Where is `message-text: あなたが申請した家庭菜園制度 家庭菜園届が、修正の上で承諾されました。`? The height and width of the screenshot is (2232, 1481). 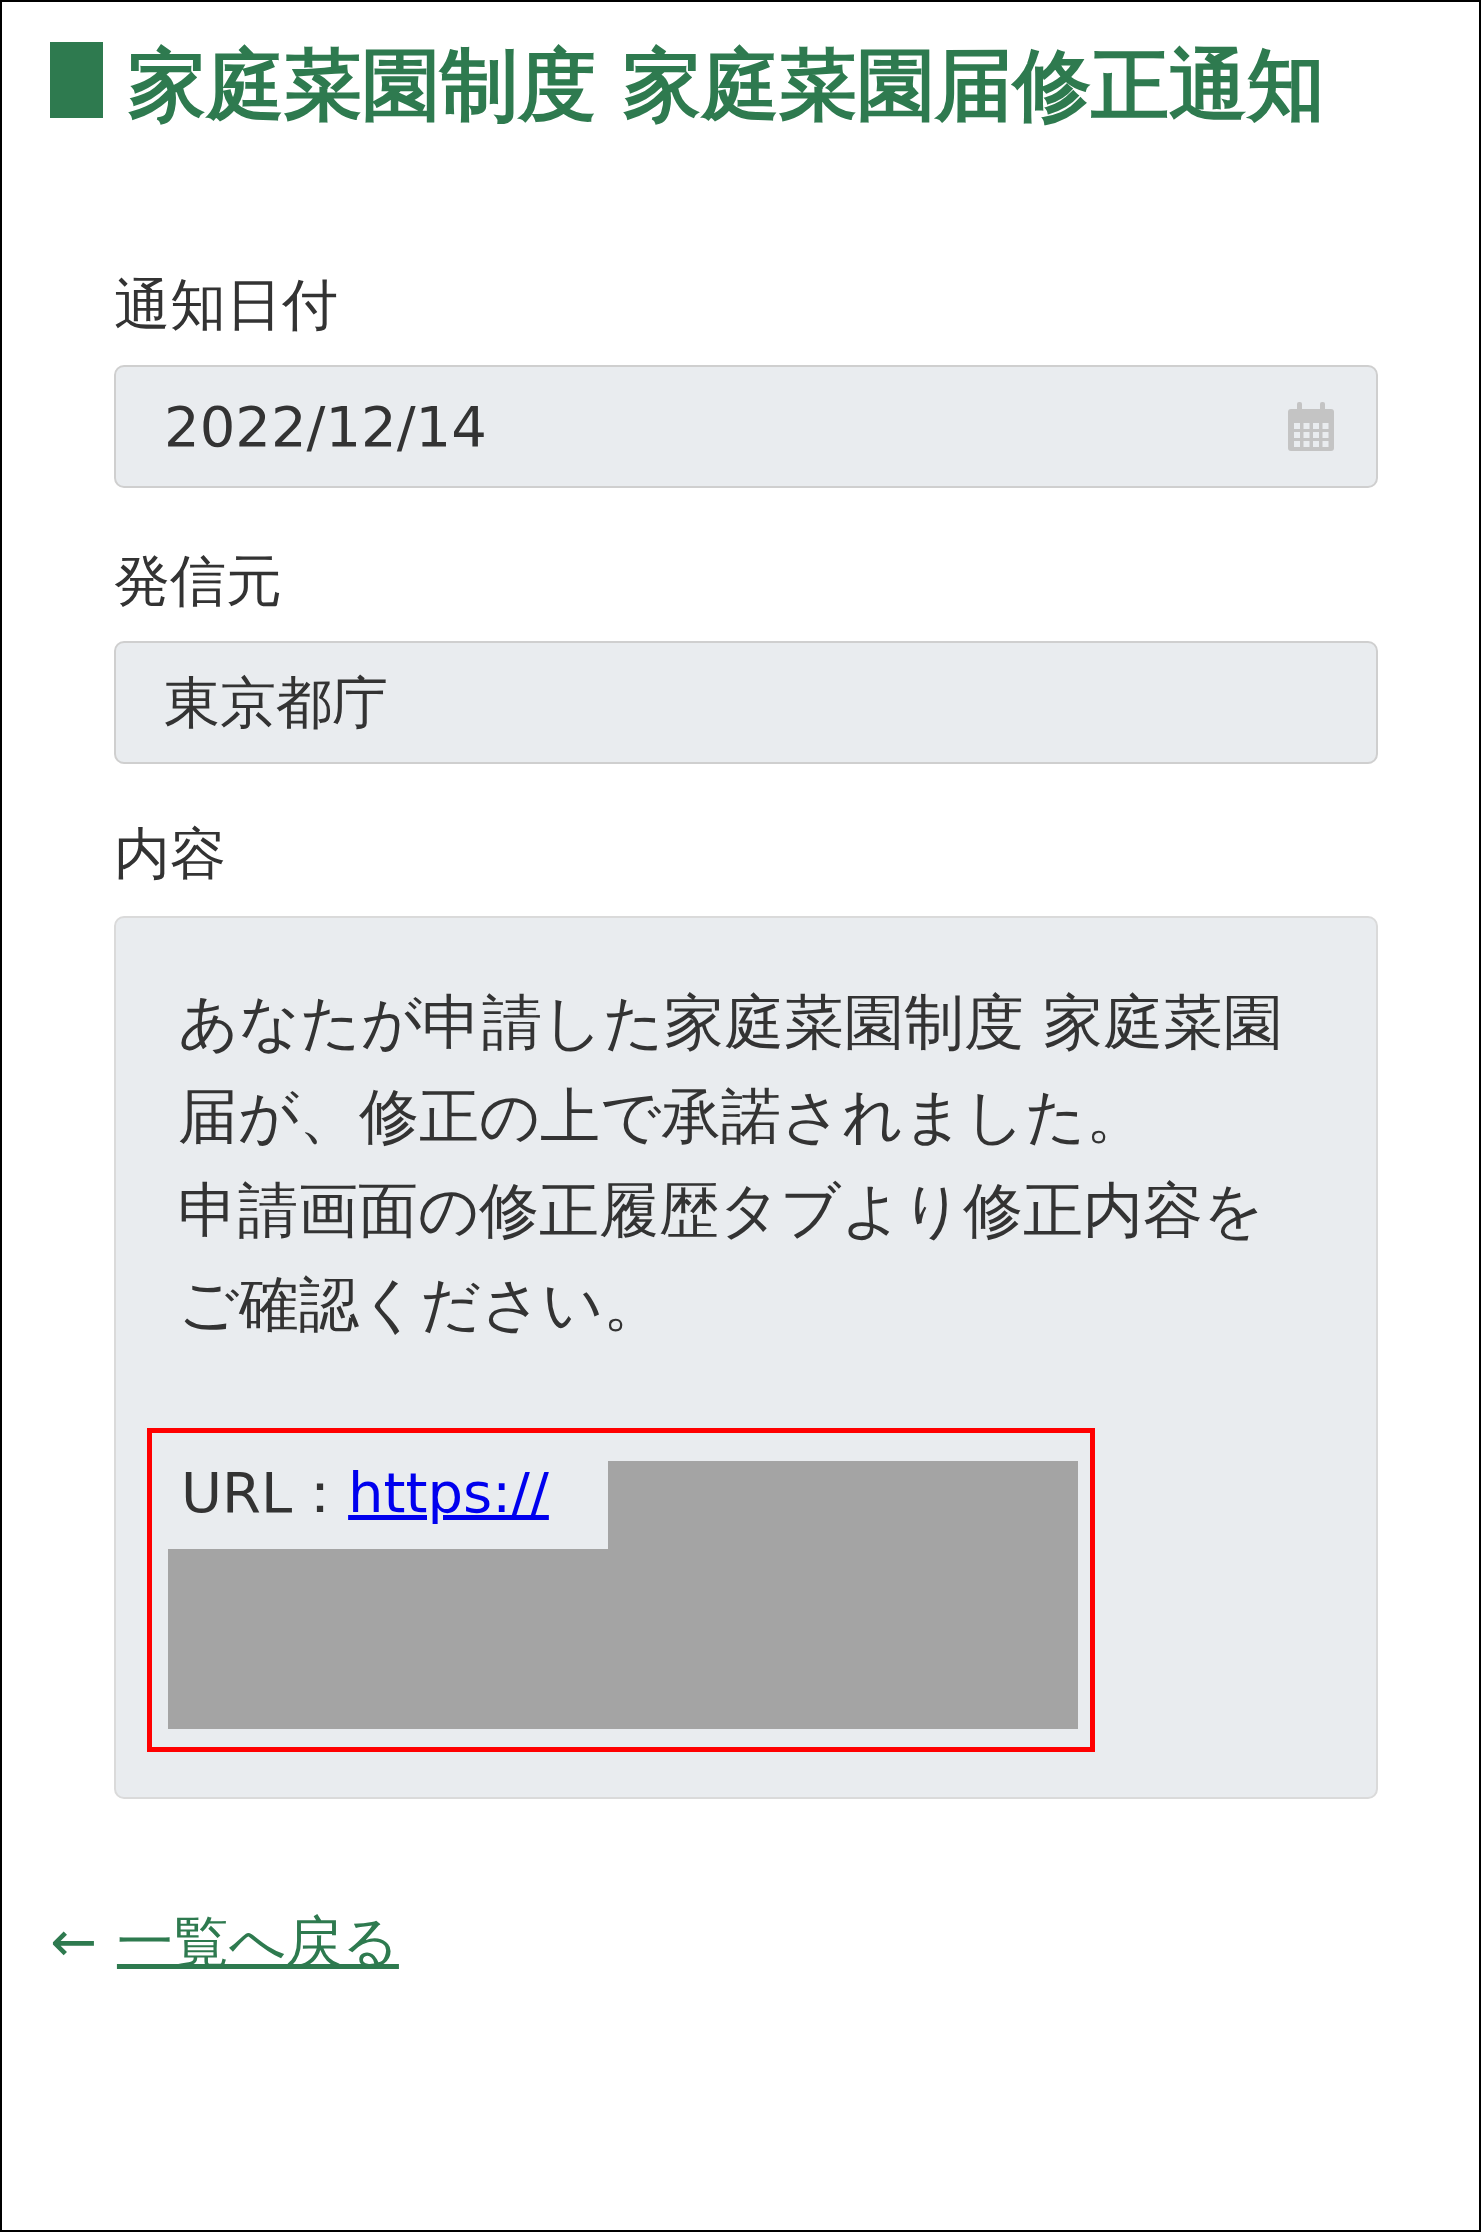
message-text: あなたが申請した家庭菜園制度 家庭菜園届が、修正の上で承諾されました。 is located at coordinates (731, 1069).